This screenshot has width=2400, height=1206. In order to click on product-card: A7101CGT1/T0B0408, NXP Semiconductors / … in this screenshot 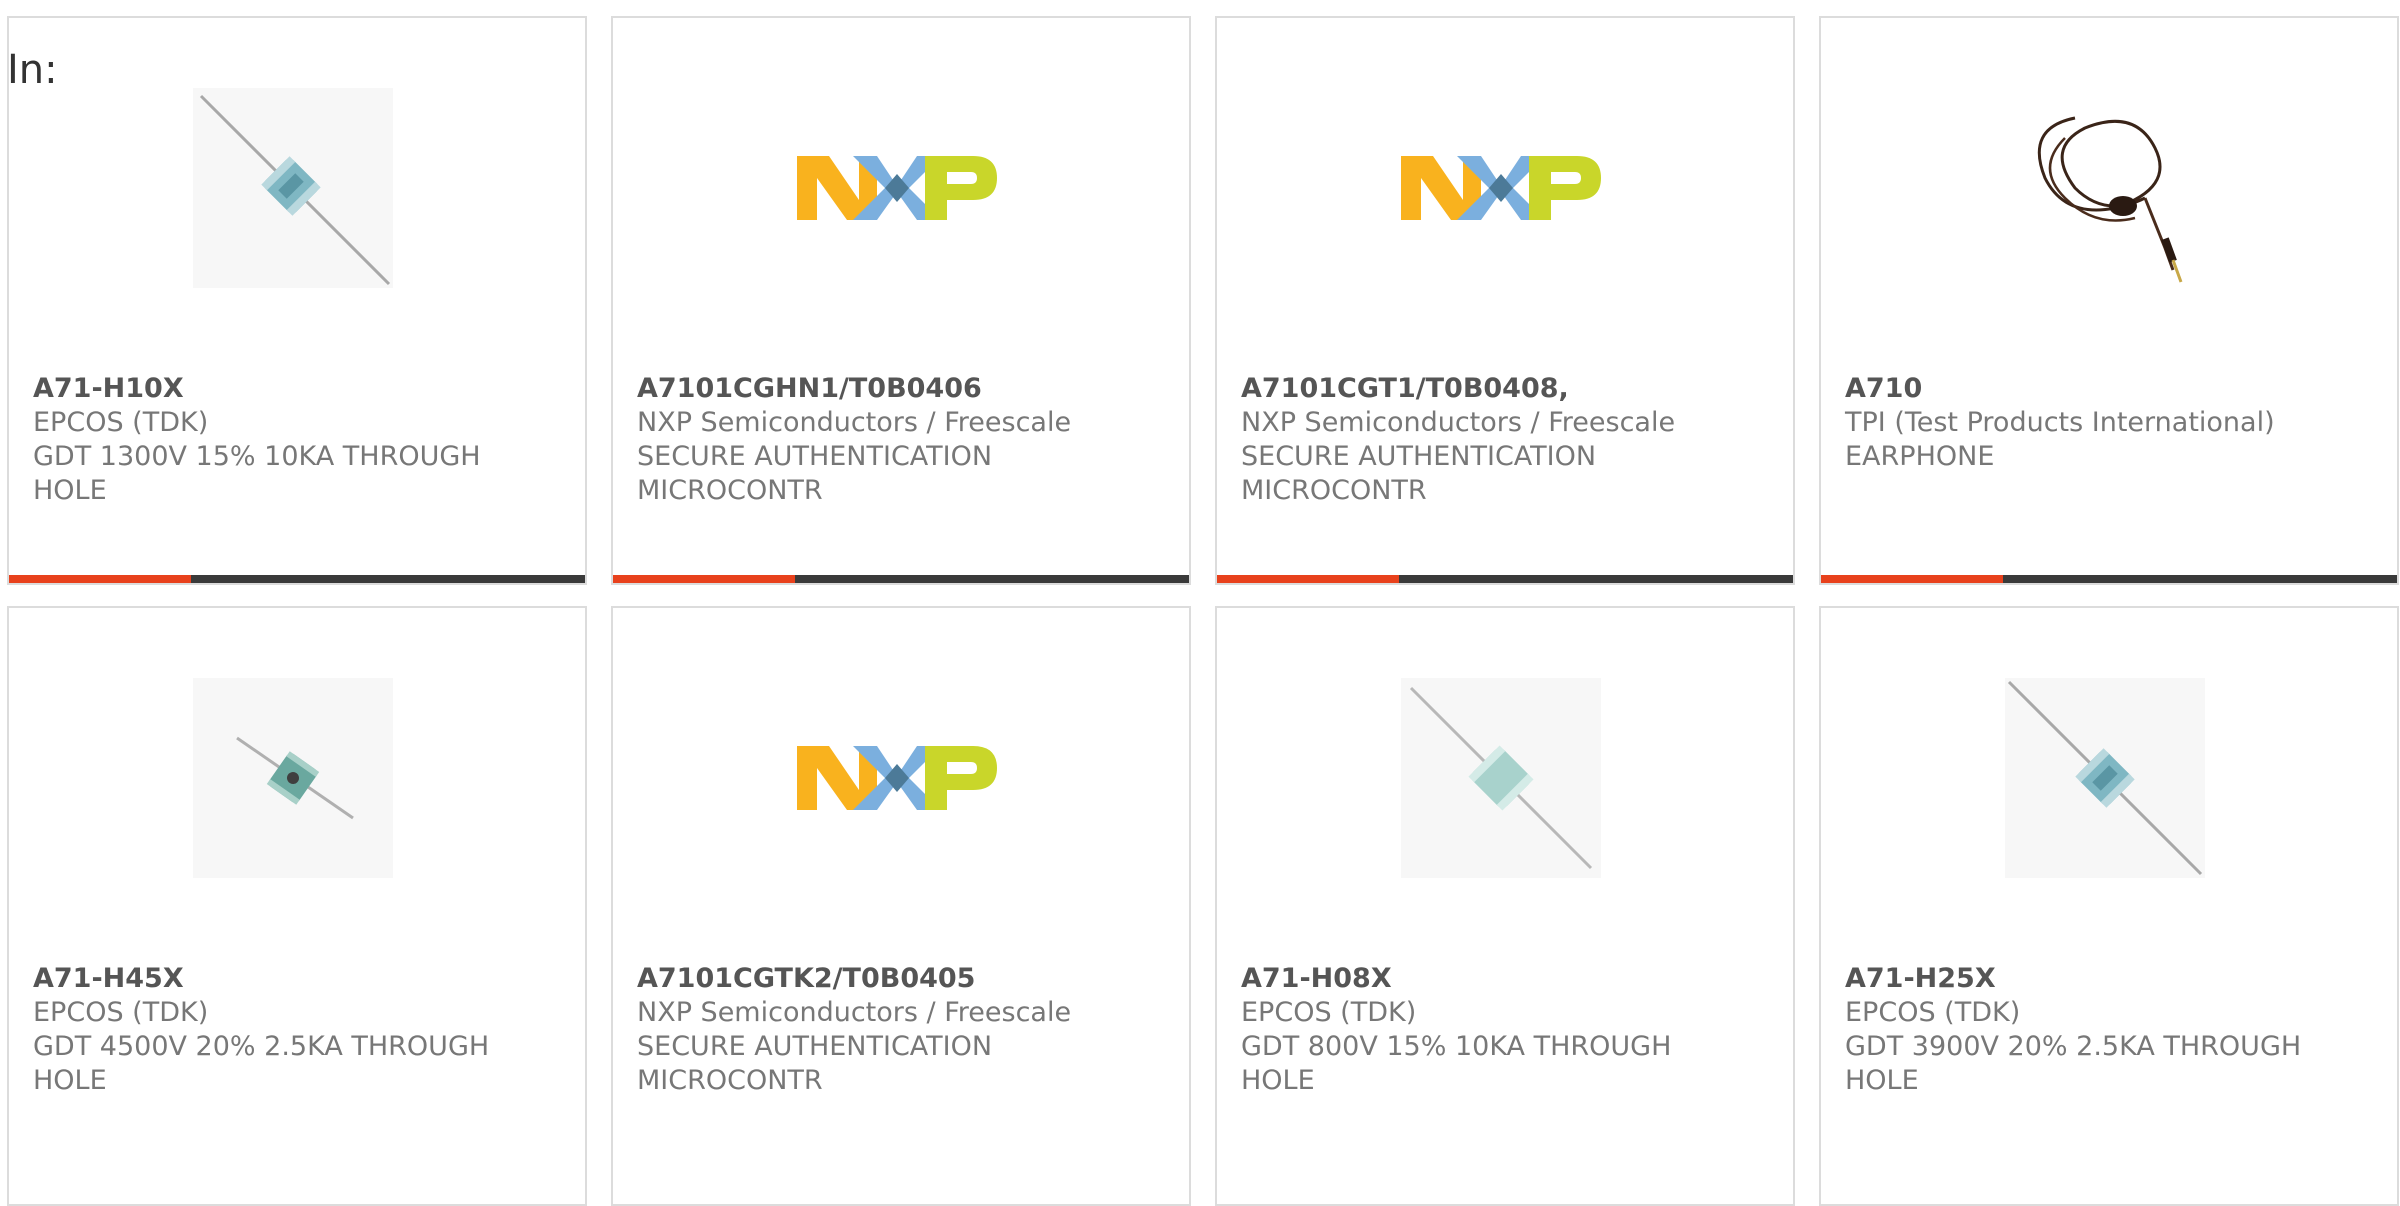, I will do `click(1505, 300)`.